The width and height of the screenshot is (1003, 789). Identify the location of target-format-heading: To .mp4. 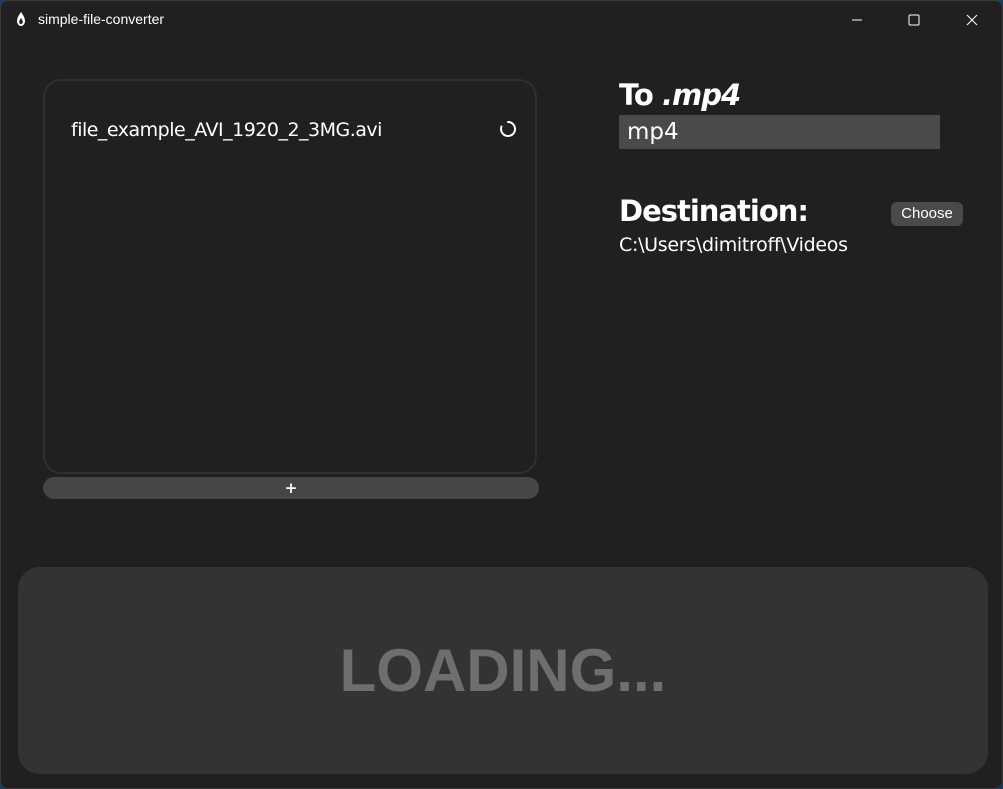
(680, 95).